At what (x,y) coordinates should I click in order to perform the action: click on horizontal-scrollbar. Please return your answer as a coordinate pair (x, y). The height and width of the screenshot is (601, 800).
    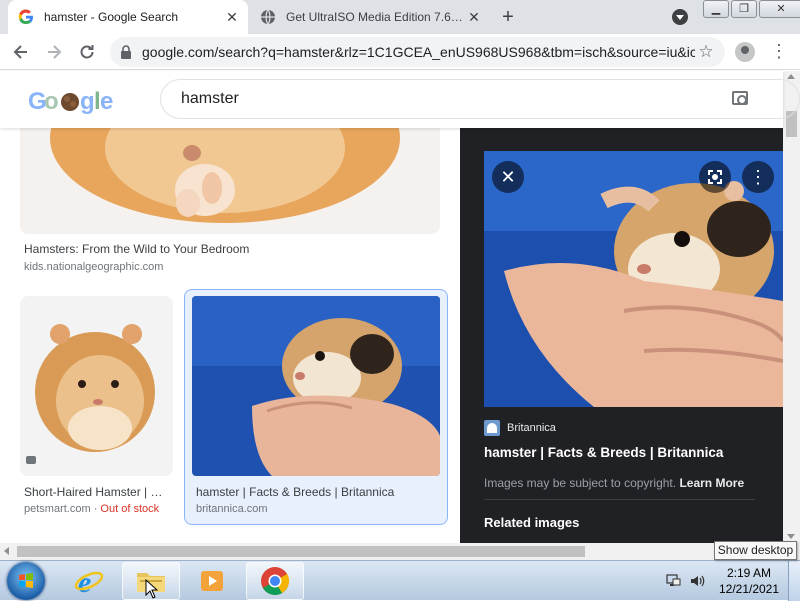
    Looking at the image, I should click on (400, 551).